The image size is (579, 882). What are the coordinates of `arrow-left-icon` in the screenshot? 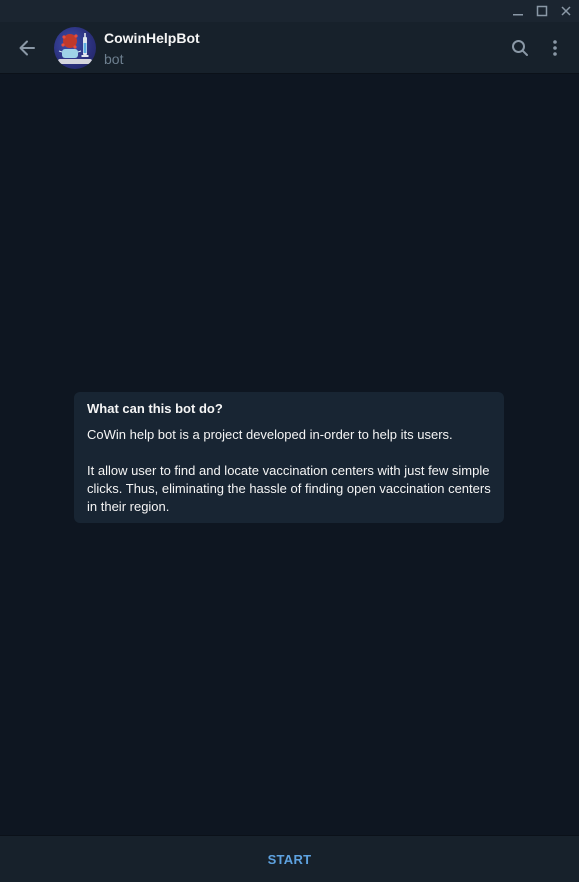 It's located at (27, 48).